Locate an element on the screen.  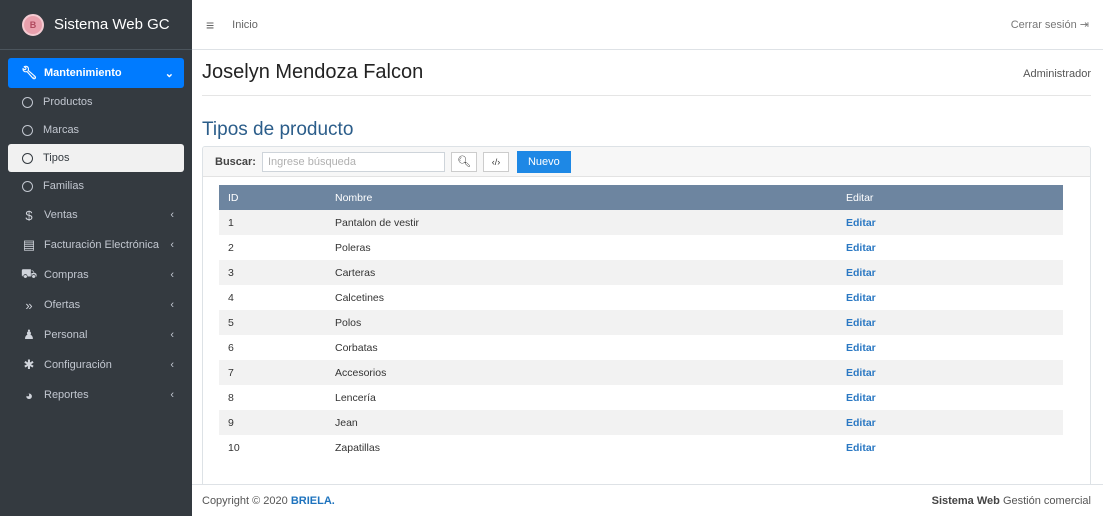
cell-nombre: Accesorios is located at coordinates (581, 372).